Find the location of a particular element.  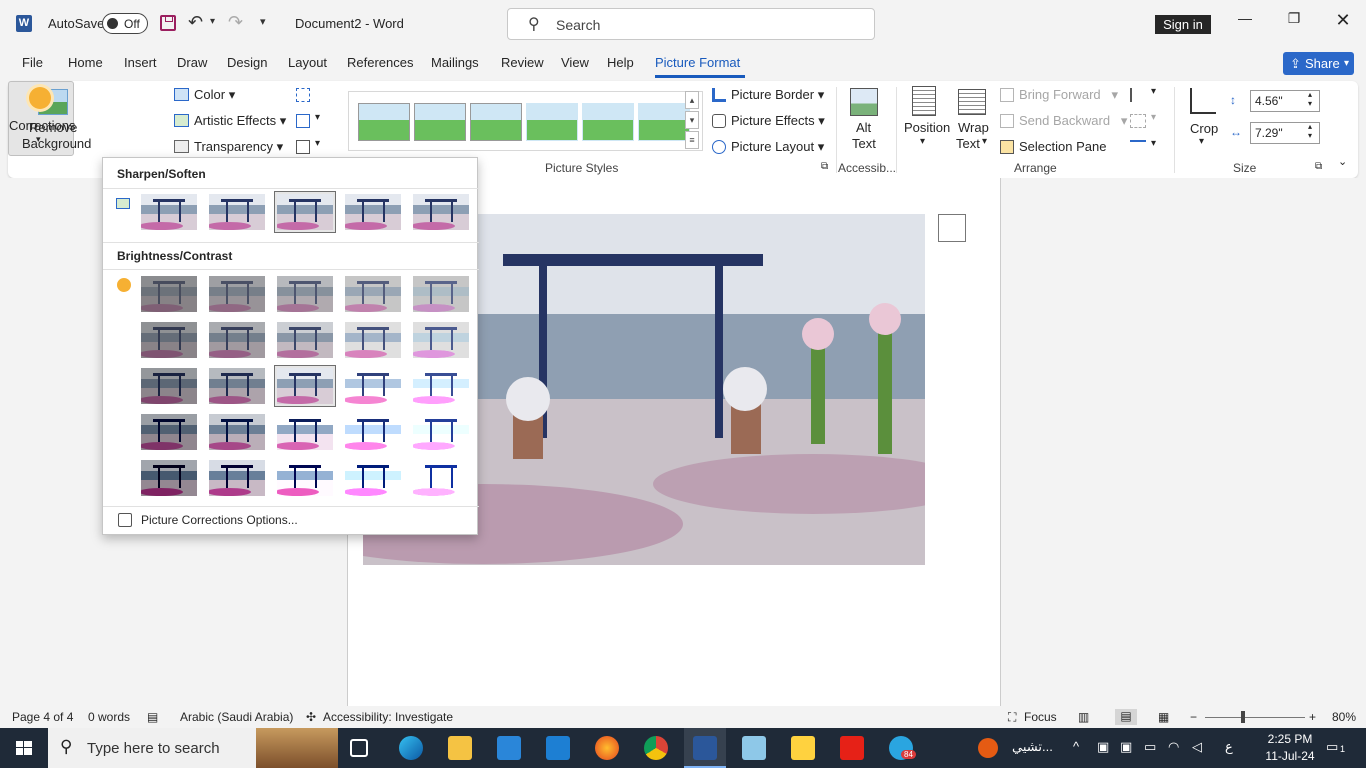

save-icon is located at coordinates (168, 23).